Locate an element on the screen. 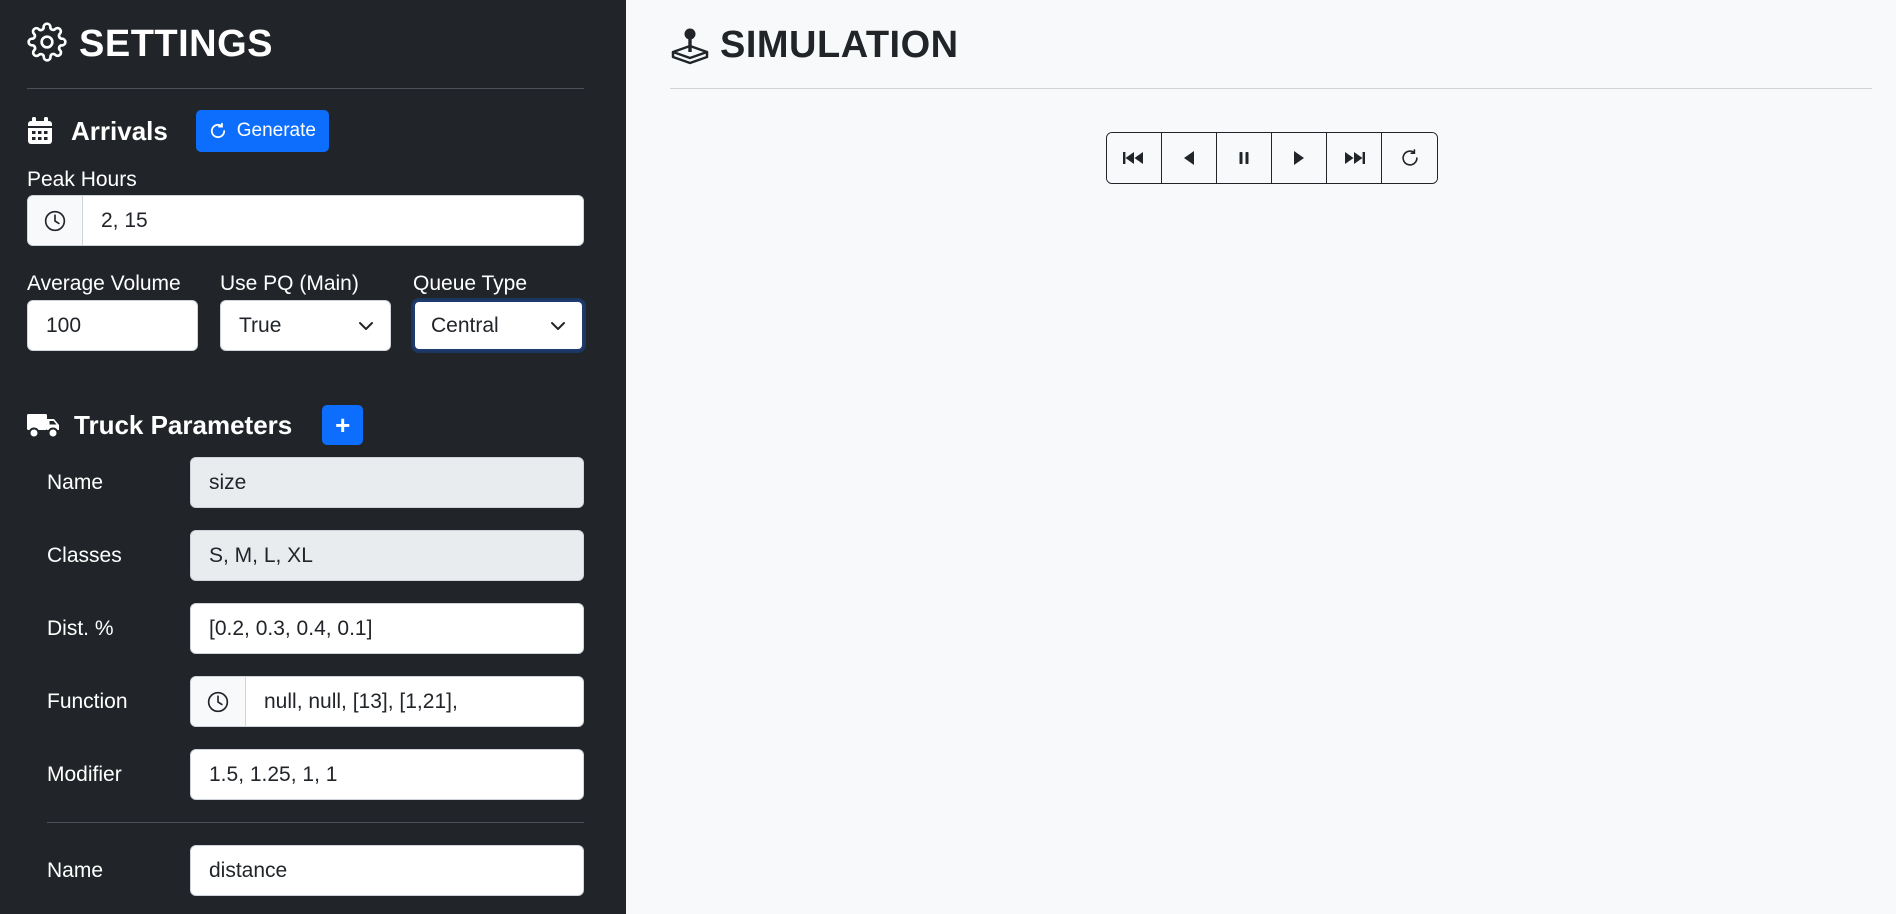  param-classes-input: S, M, L, XL is located at coordinates (387, 555).